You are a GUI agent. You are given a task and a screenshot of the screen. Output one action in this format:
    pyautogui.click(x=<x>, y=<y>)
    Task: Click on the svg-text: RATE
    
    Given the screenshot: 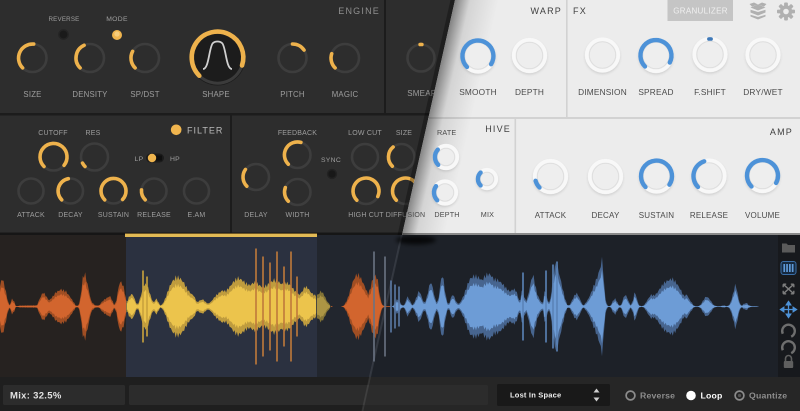 What is the action you would take?
    pyautogui.click(x=446, y=132)
    